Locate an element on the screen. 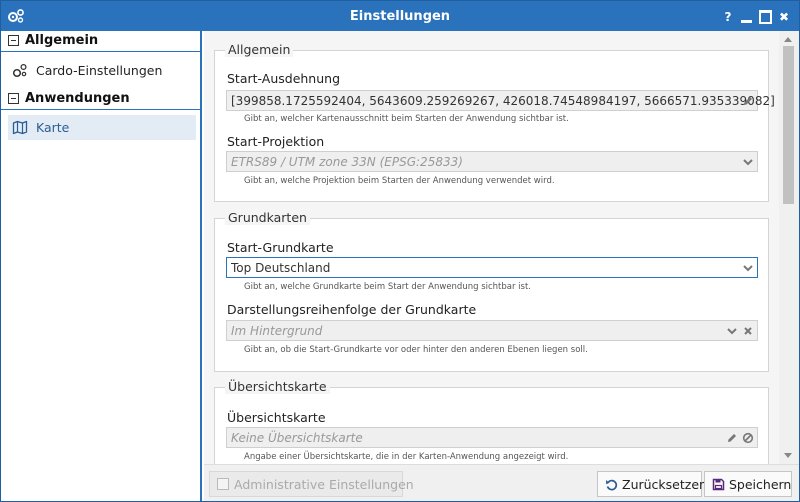 This screenshot has height=502, width=800. darstellungsreihenfolge-label: Darstellungsreihenfolge der Grundkarte is located at coordinates (352, 309).